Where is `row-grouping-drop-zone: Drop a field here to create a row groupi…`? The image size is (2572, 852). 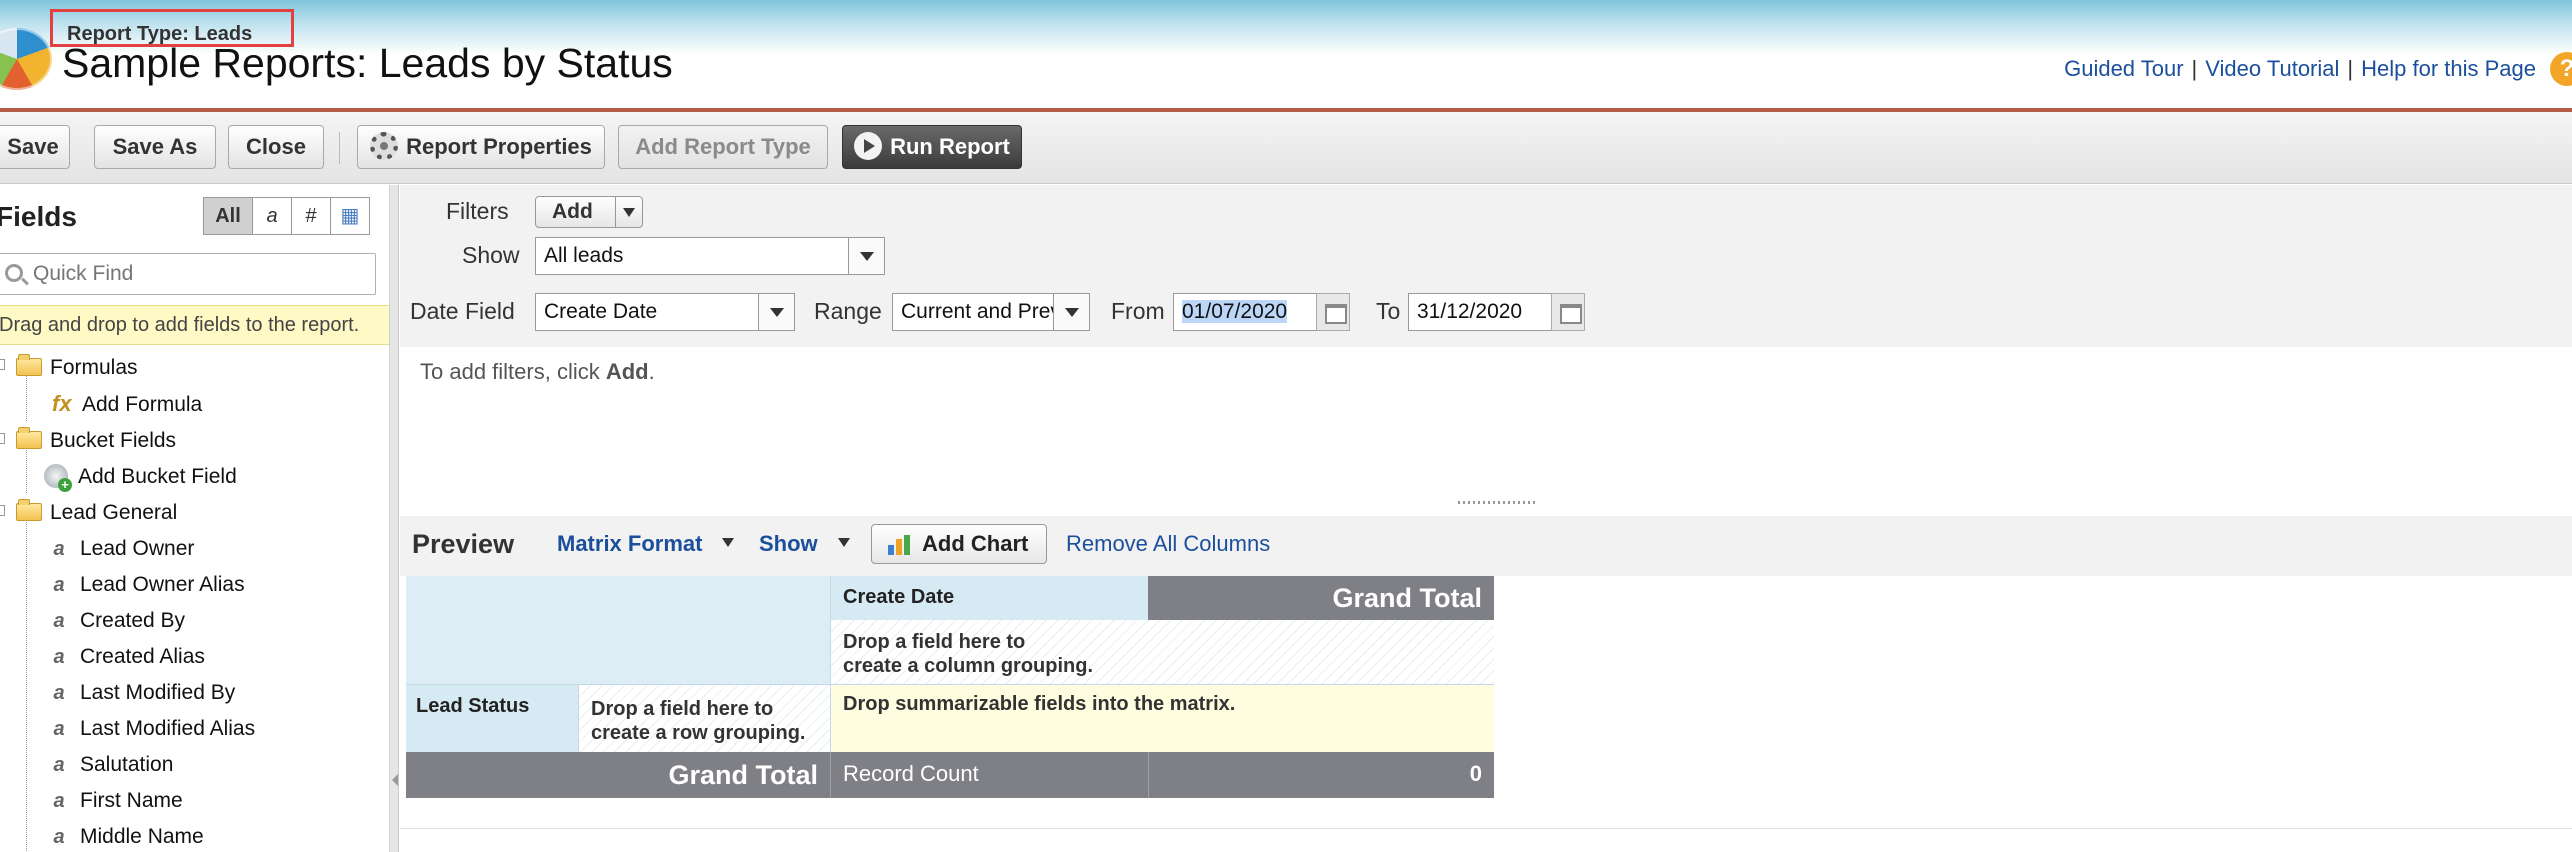
row-grouping-drop-zone: Drop a field here to create a row groupi… is located at coordinates (704, 718).